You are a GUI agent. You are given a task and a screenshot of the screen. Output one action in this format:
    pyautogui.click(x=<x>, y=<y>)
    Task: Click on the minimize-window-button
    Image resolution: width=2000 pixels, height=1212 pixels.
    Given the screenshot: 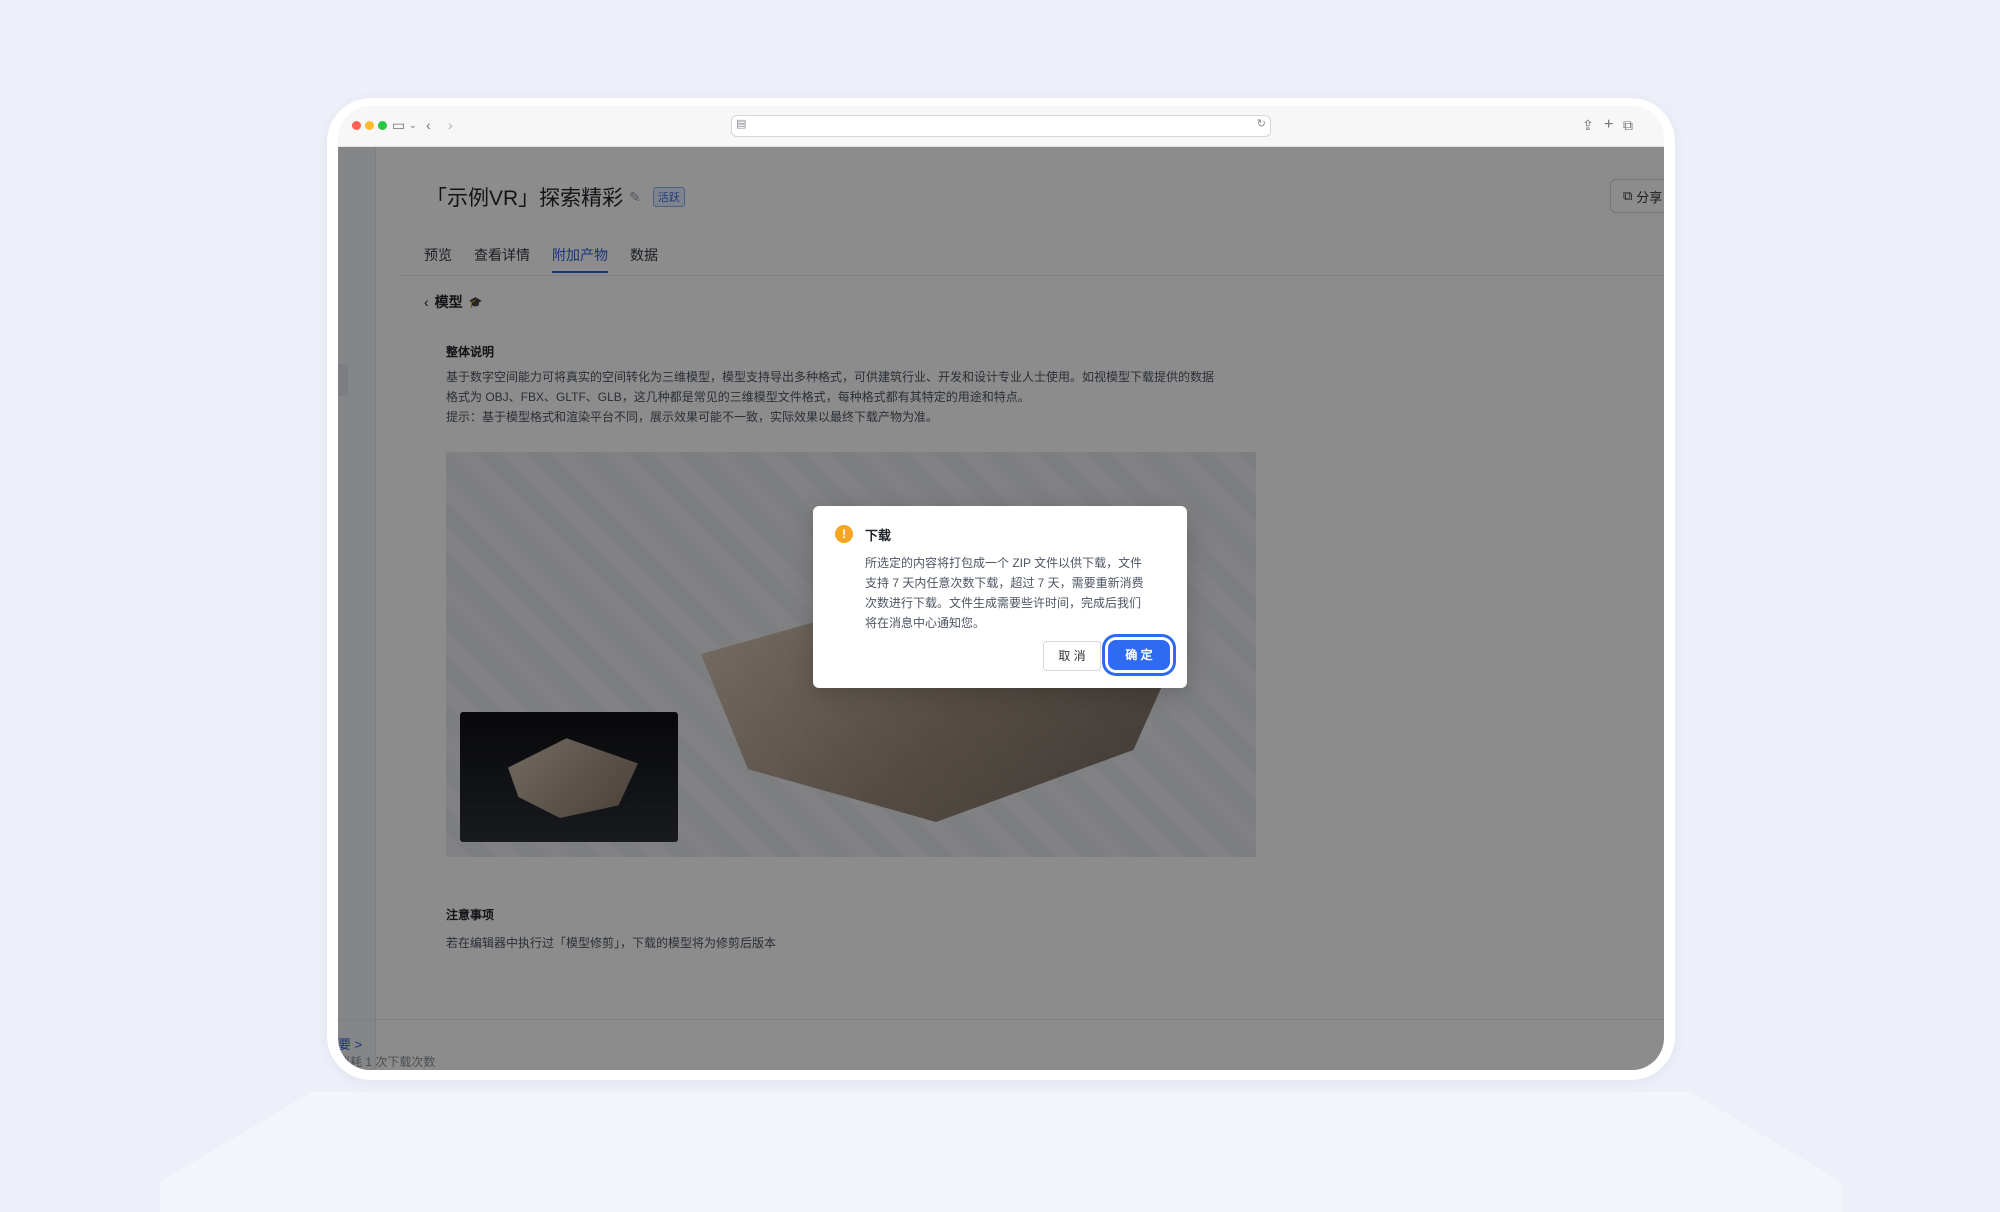 What is the action you would take?
    pyautogui.click(x=369, y=125)
    